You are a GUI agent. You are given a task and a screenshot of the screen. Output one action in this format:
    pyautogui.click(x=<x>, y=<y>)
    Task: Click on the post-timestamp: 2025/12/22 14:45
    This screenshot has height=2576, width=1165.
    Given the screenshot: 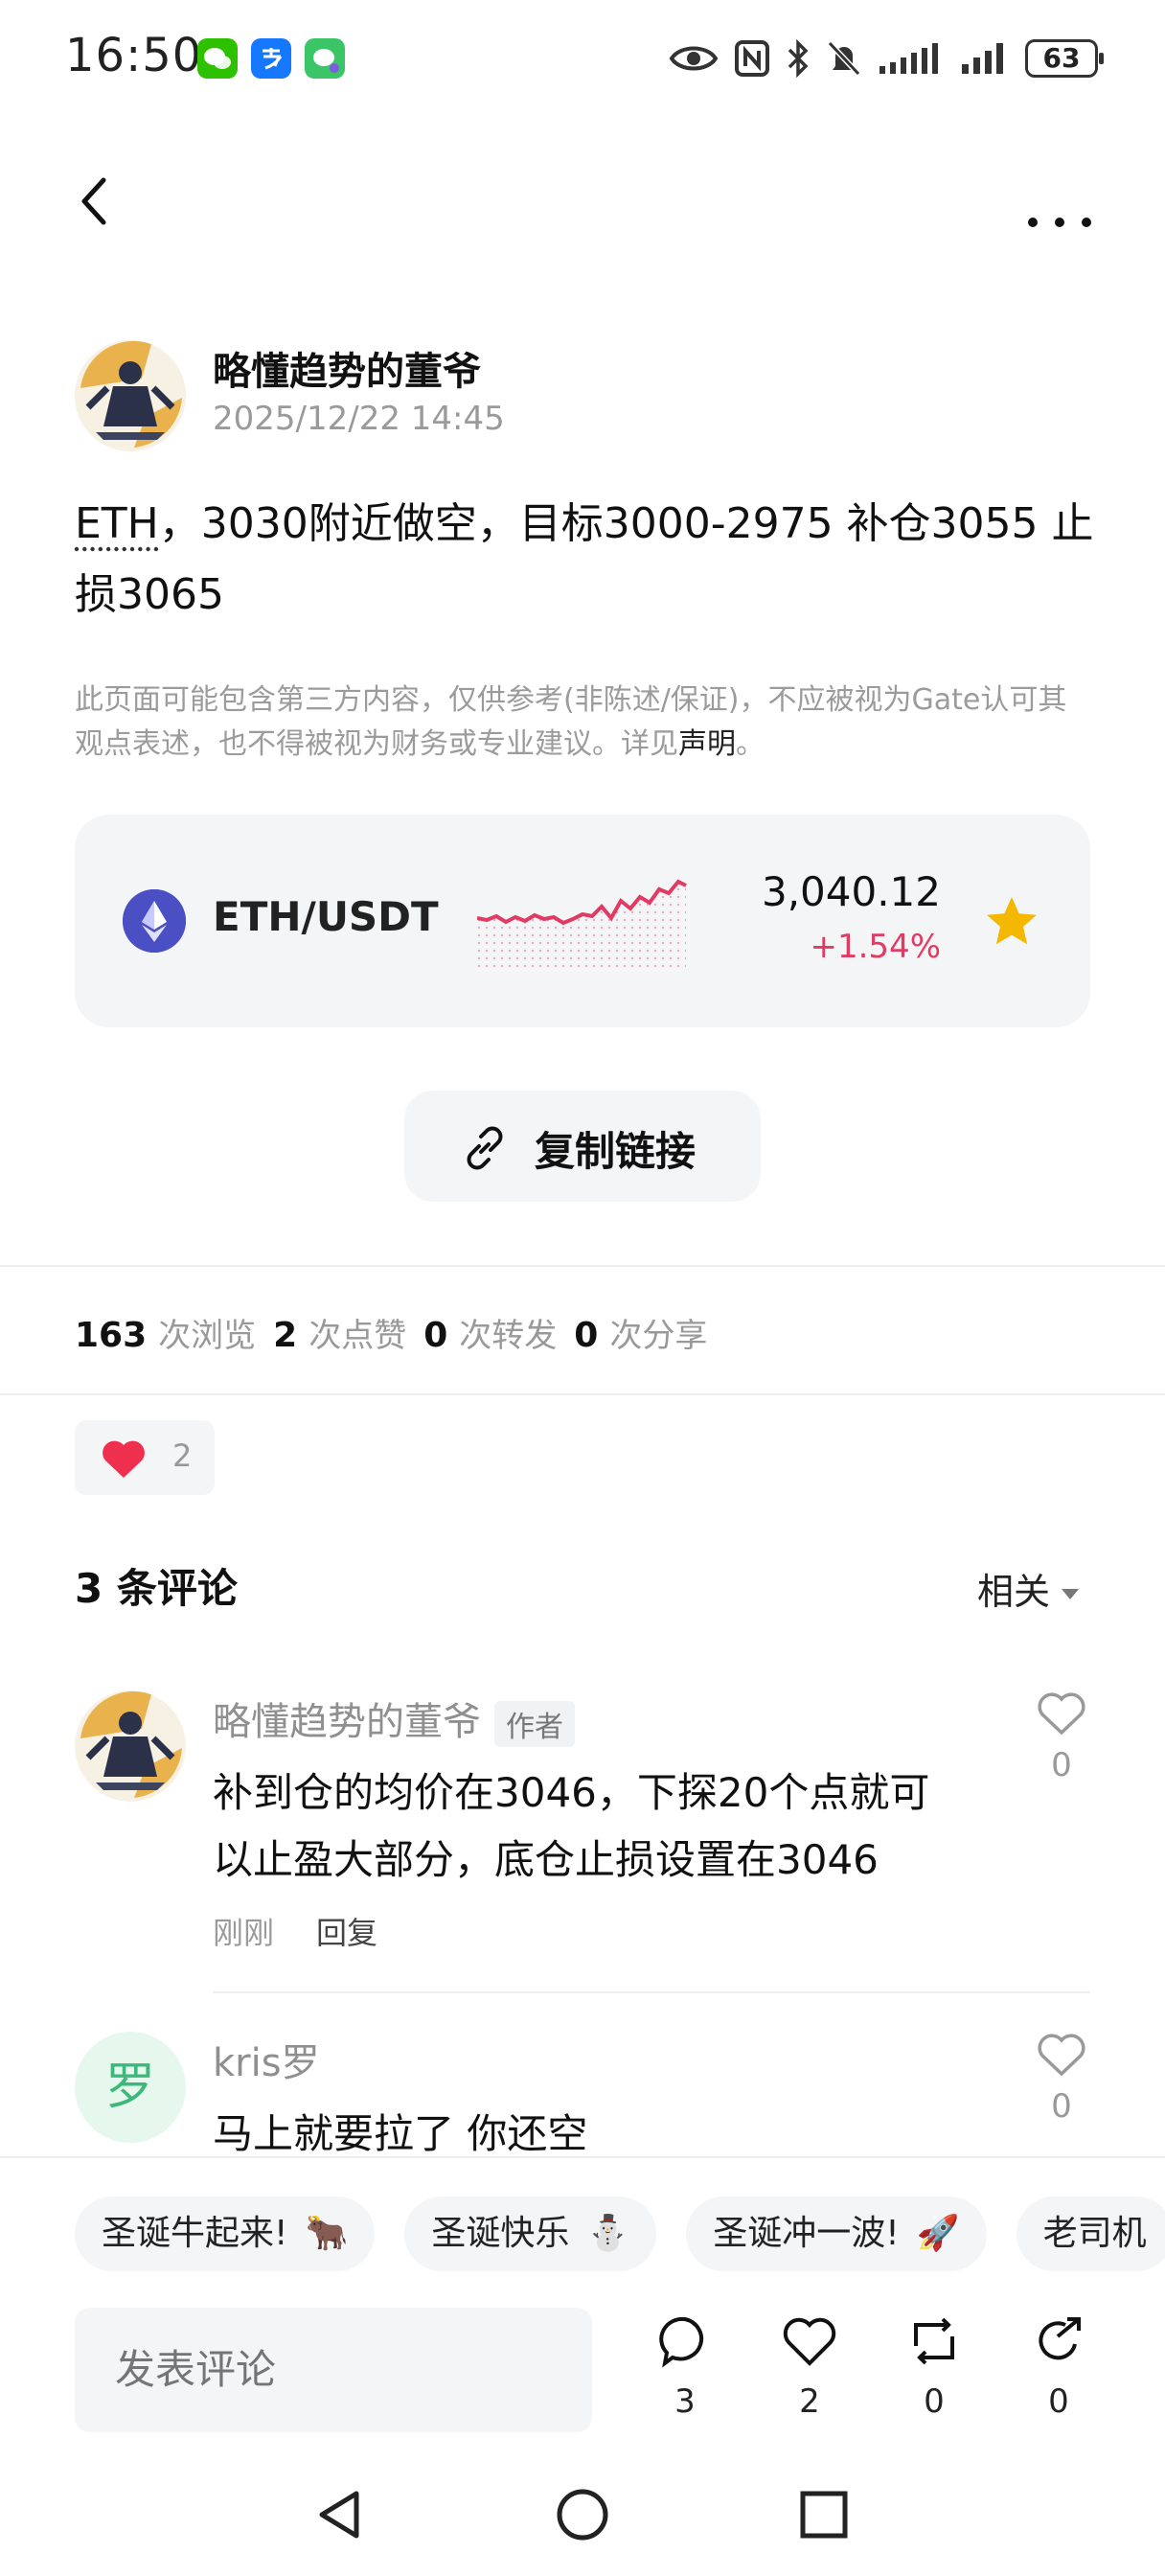 What is the action you would take?
    pyautogui.click(x=359, y=419)
    